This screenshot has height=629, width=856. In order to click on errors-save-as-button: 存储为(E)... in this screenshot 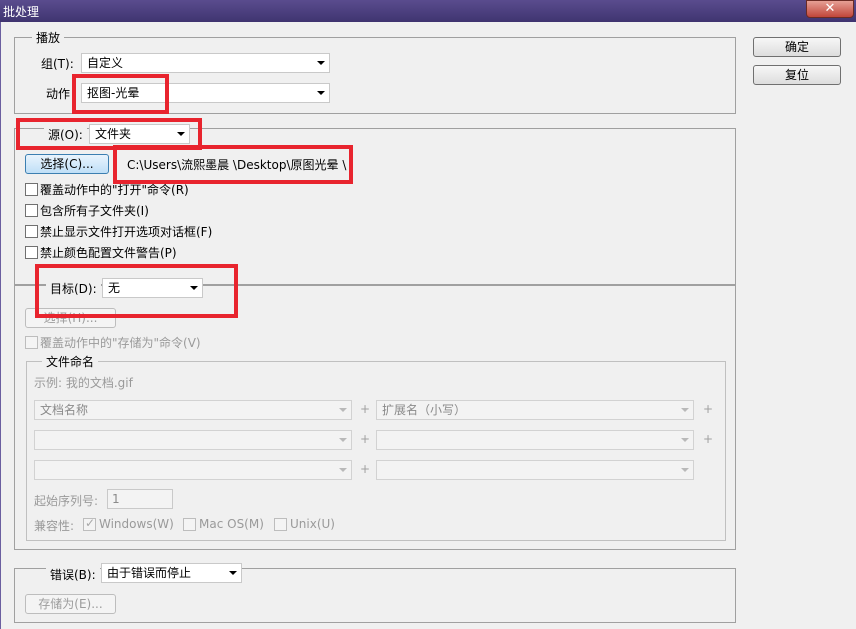, I will do `click(70, 604)`.